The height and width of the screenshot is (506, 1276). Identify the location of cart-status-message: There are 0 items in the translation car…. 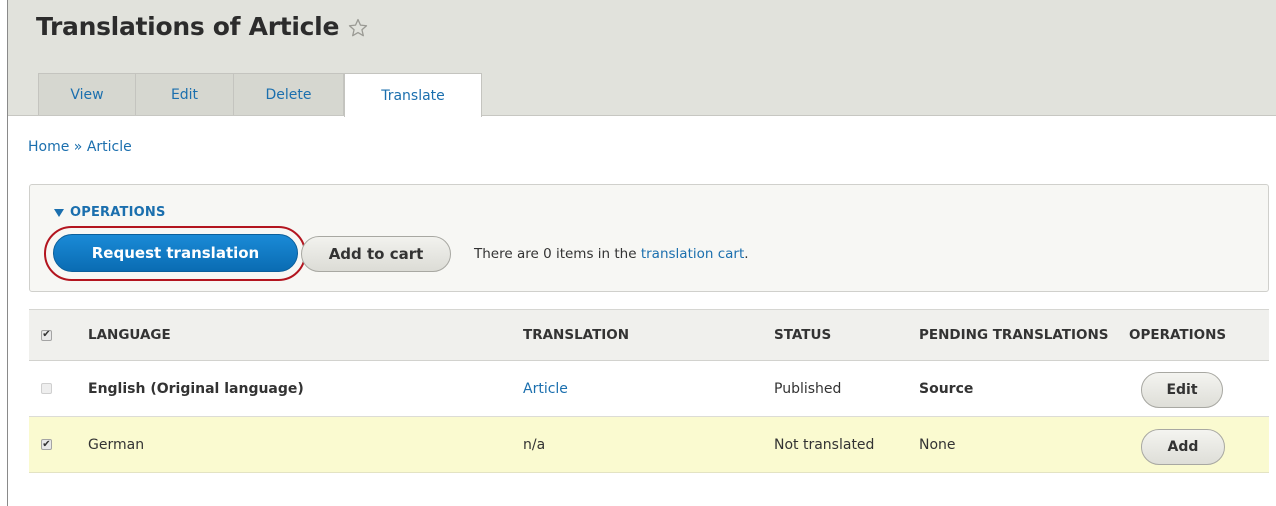
(611, 254).